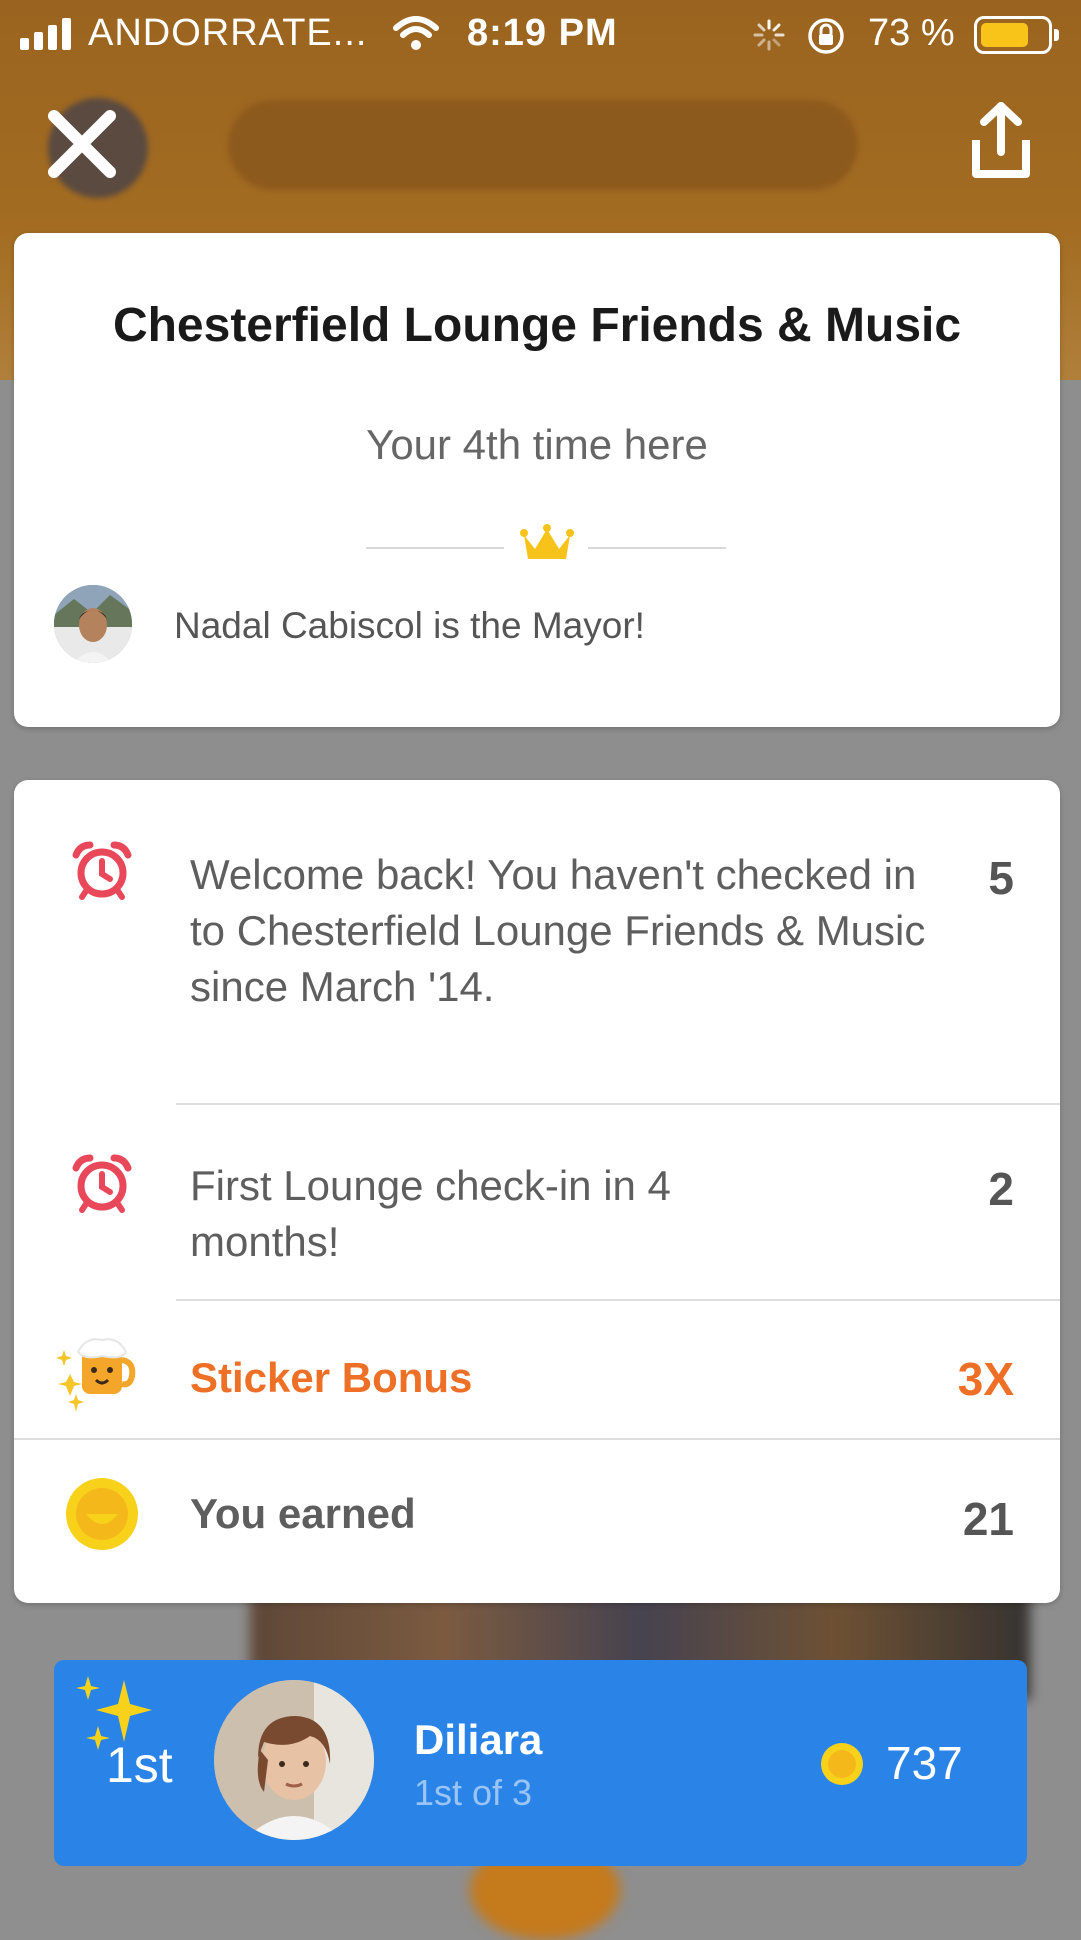 This screenshot has width=1081, height=1940. I want to click on clock: 8:19 PM, so click(542, 33).